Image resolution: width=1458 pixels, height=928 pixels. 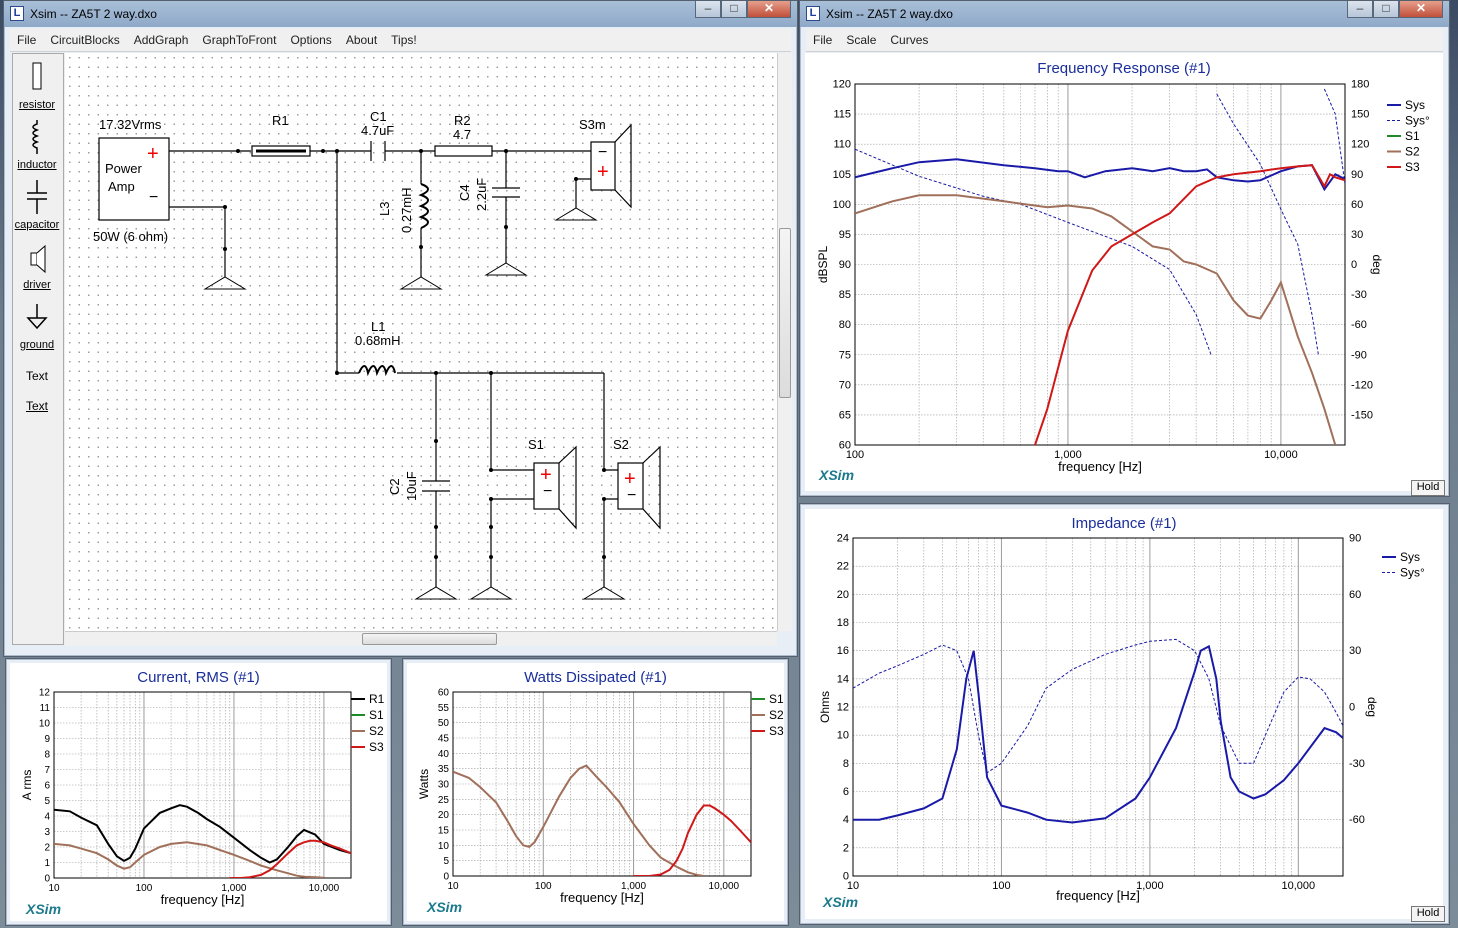 I want to click on y-tick-label: 14, so click(x=843, y=679).